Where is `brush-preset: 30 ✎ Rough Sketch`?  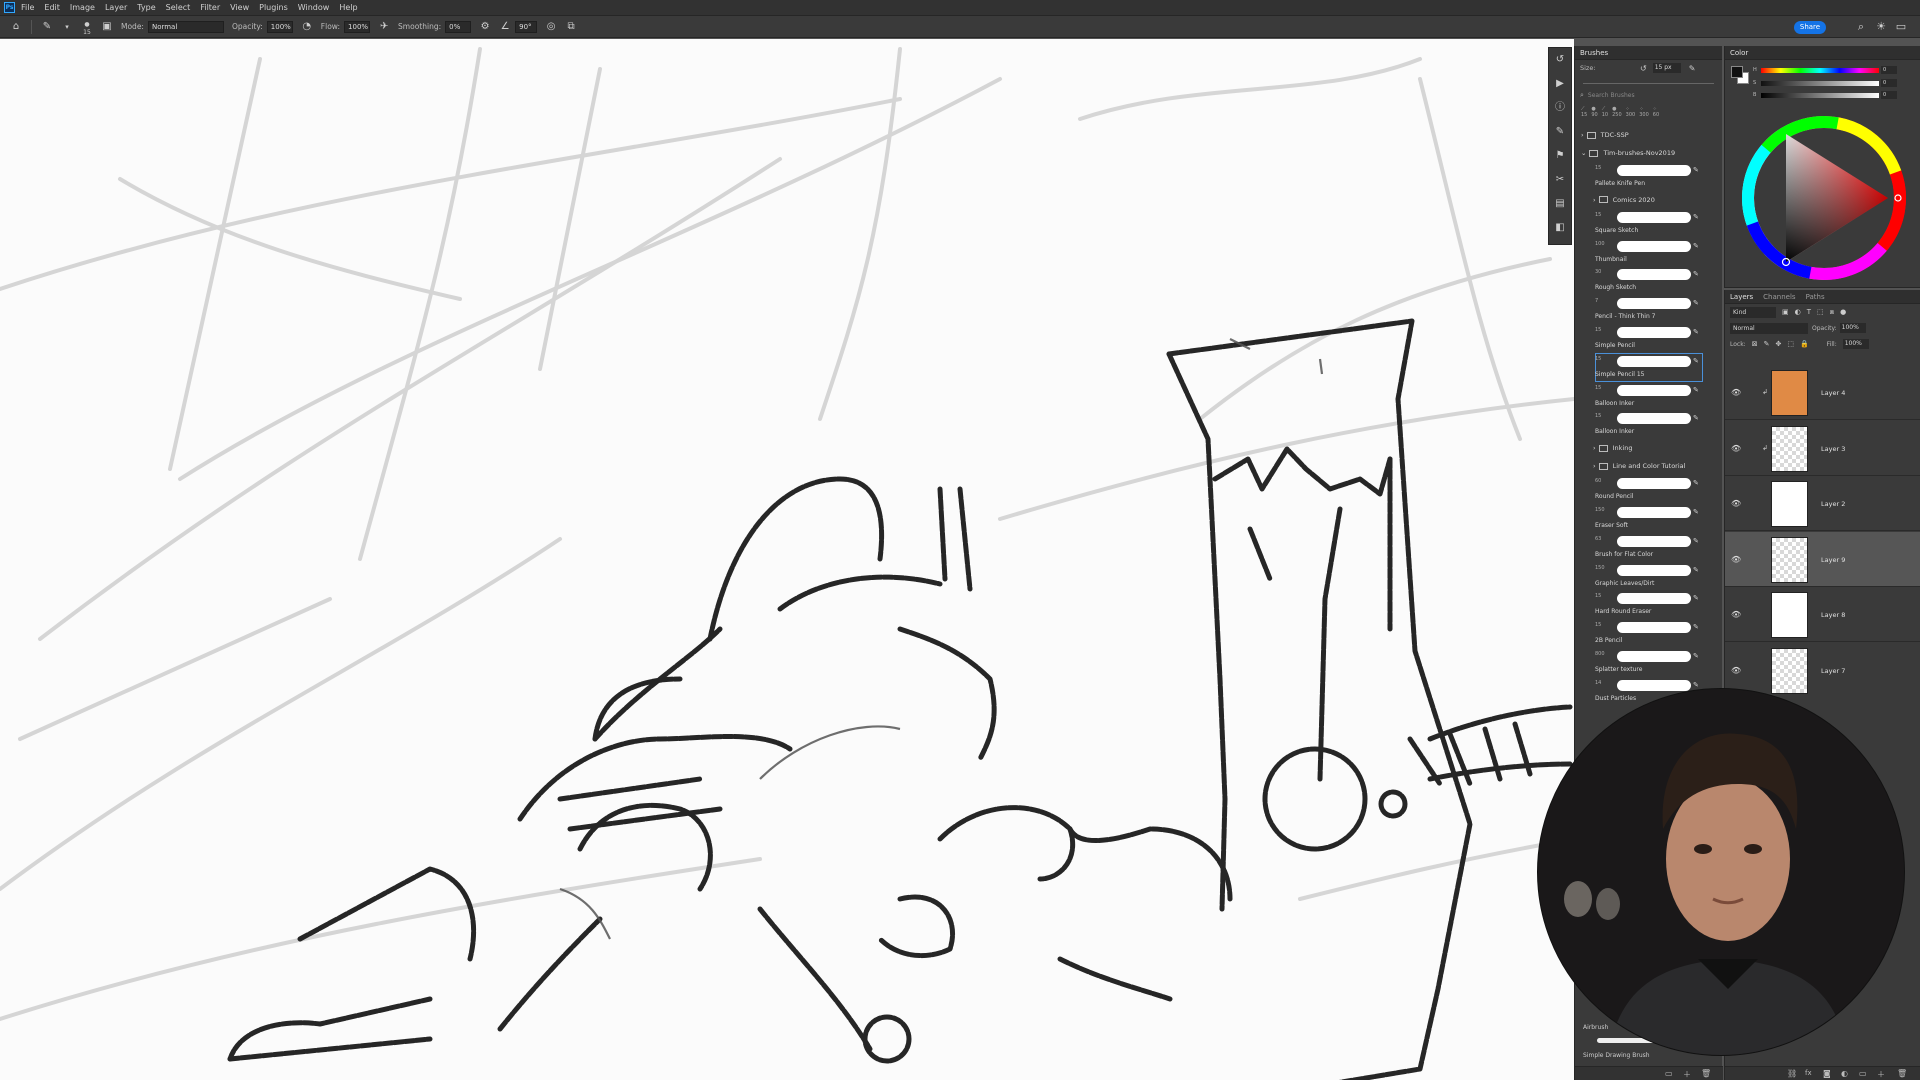
brush-preset: 30 ✎ Rough Sketch is located at coordinates (1649, 280).